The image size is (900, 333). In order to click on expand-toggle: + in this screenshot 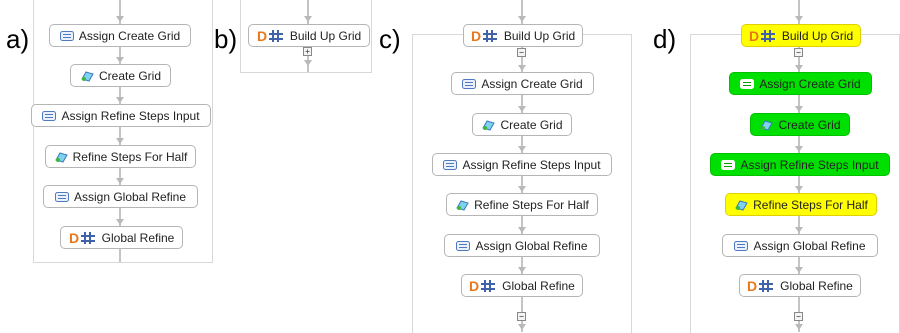, I will do `click(307, 51)`.